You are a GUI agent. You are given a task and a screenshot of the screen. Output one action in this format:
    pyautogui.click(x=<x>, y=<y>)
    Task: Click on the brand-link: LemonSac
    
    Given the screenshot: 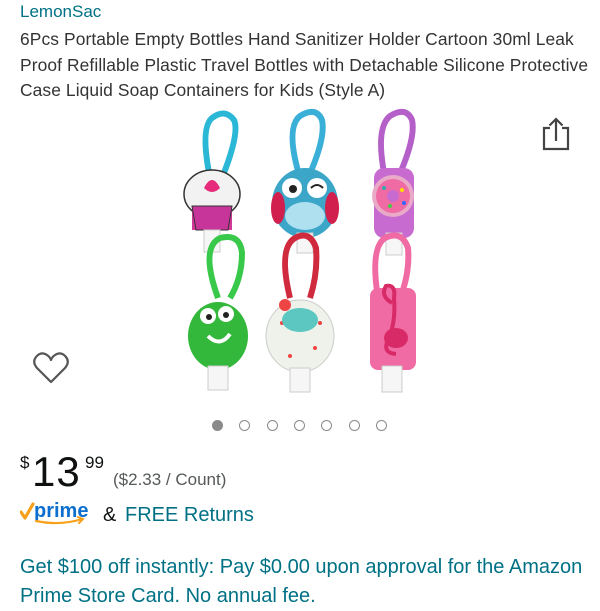 What is the action you would take?
    pyautogui.click(x=60, y=12)
    